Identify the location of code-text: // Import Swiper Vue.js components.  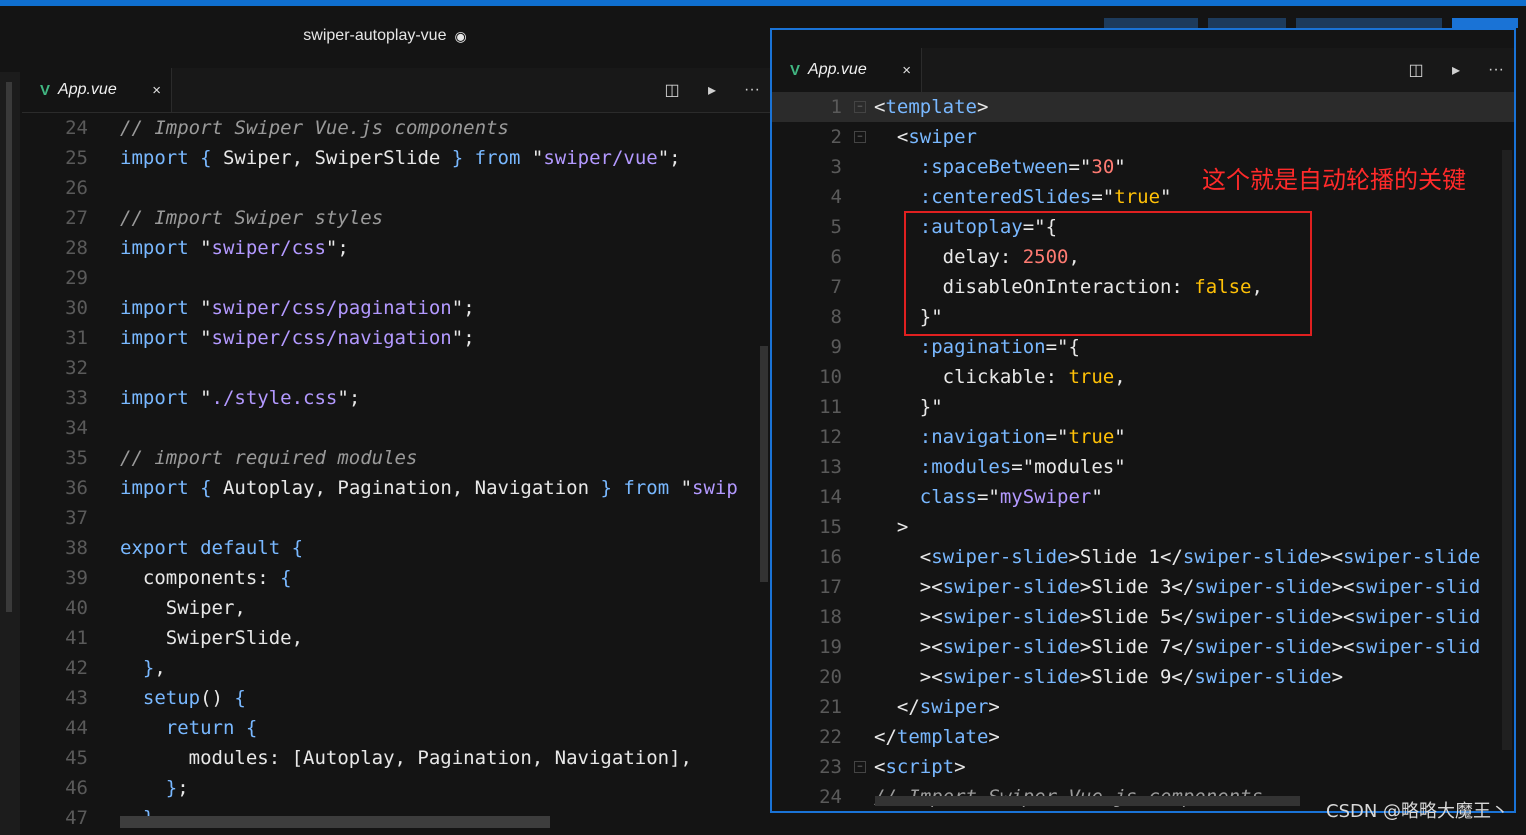
(314, 128).